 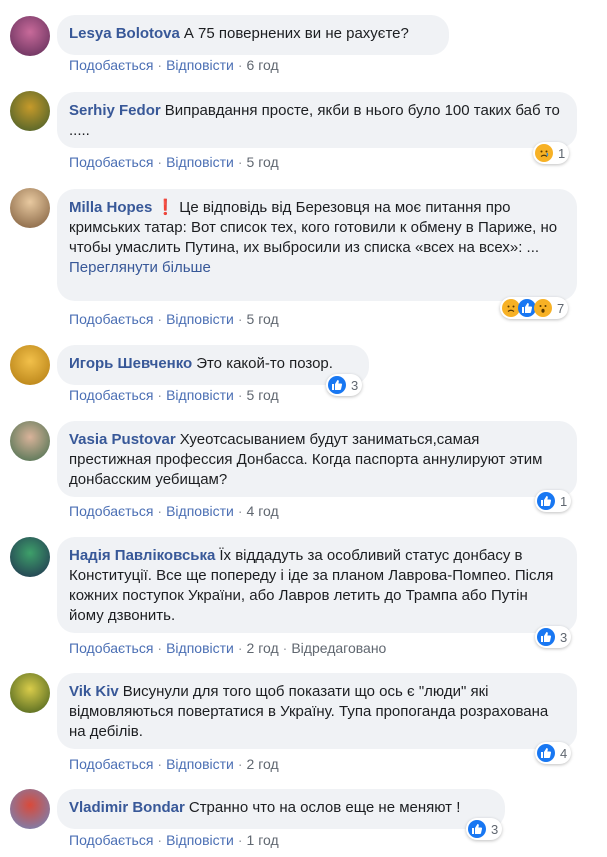 I want to click on comment-actions: Подобається · Відповісти · 1 год, so click(x=174, y=840).